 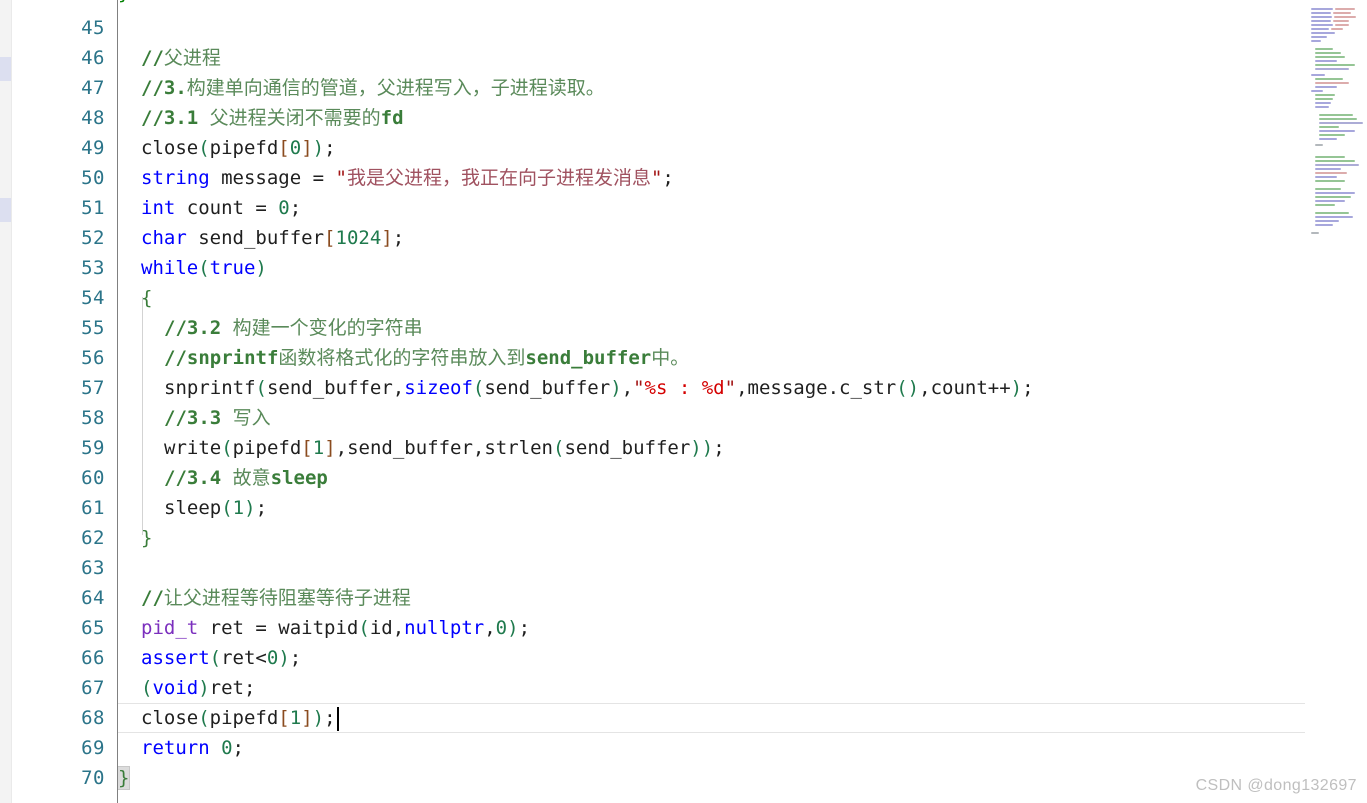 What do you see at coordinates (295, 718) in the screenshot?
I see `token-num: 1` at bounding box center [295, 718].